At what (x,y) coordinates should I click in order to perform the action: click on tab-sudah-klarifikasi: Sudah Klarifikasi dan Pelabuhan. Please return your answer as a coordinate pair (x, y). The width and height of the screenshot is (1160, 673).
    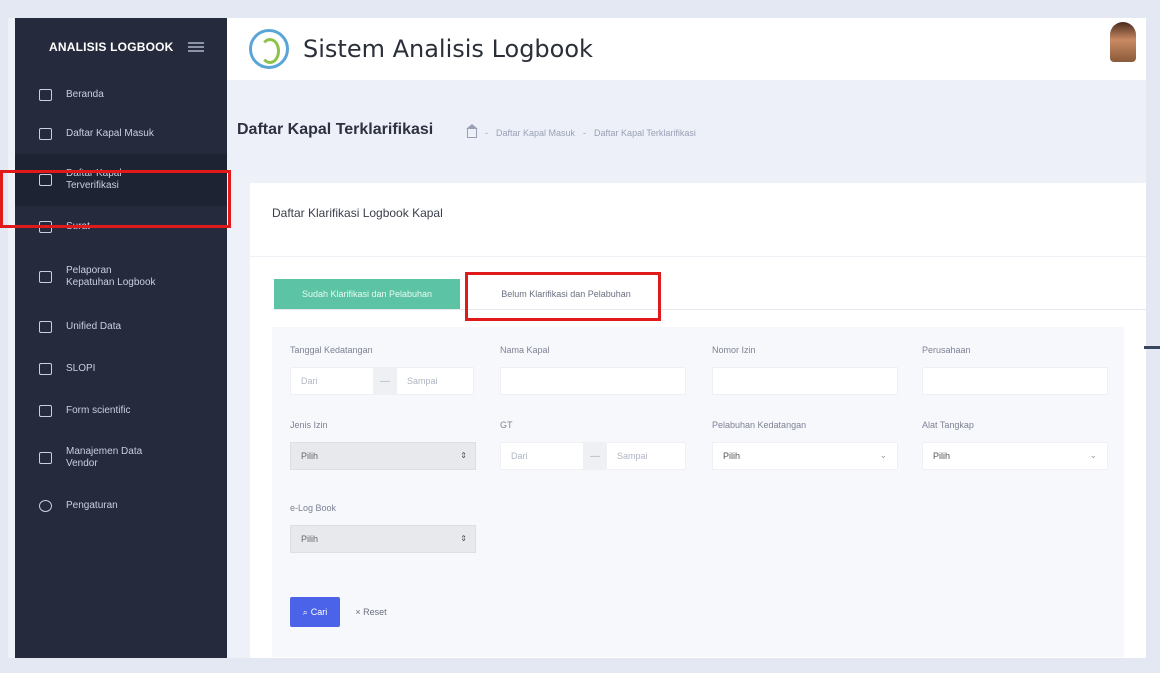
    Looking at the image, I should click on (367, 294).